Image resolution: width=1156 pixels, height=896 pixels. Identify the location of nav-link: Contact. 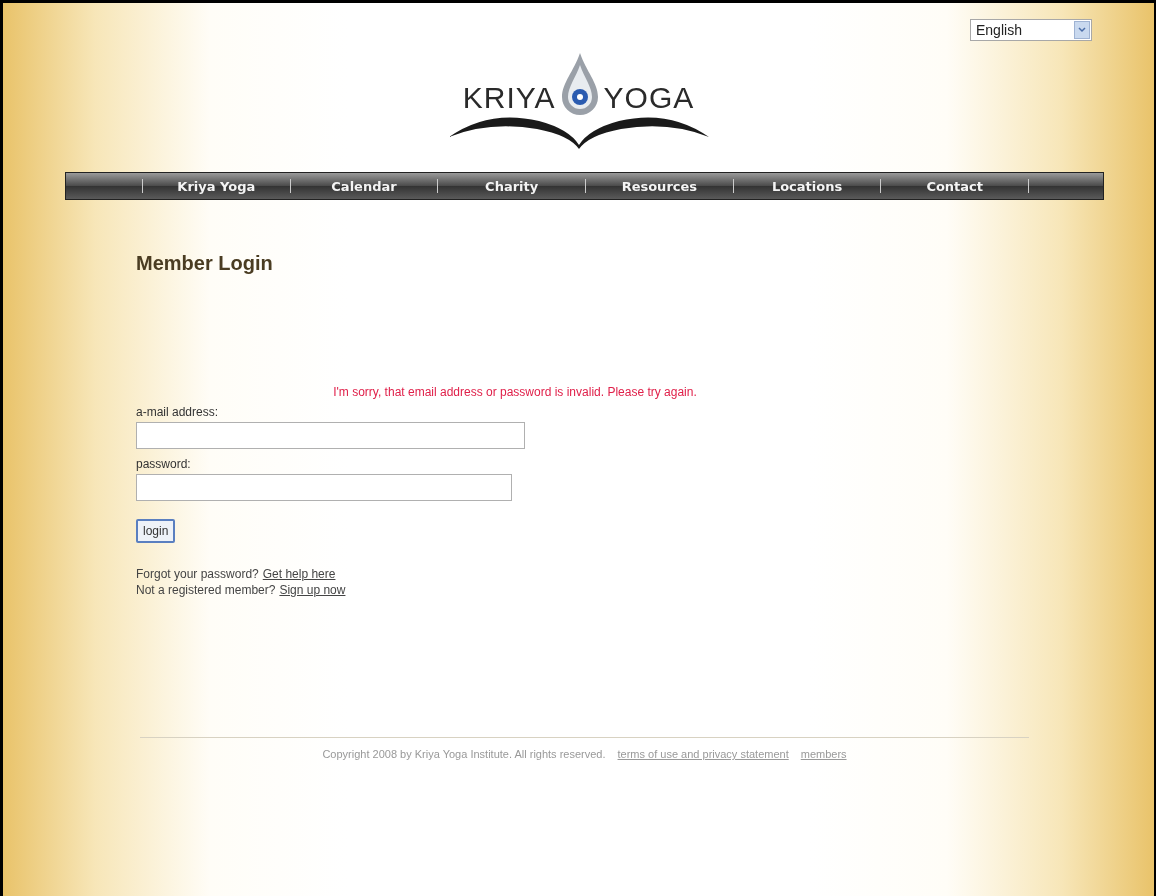
(955, 186).